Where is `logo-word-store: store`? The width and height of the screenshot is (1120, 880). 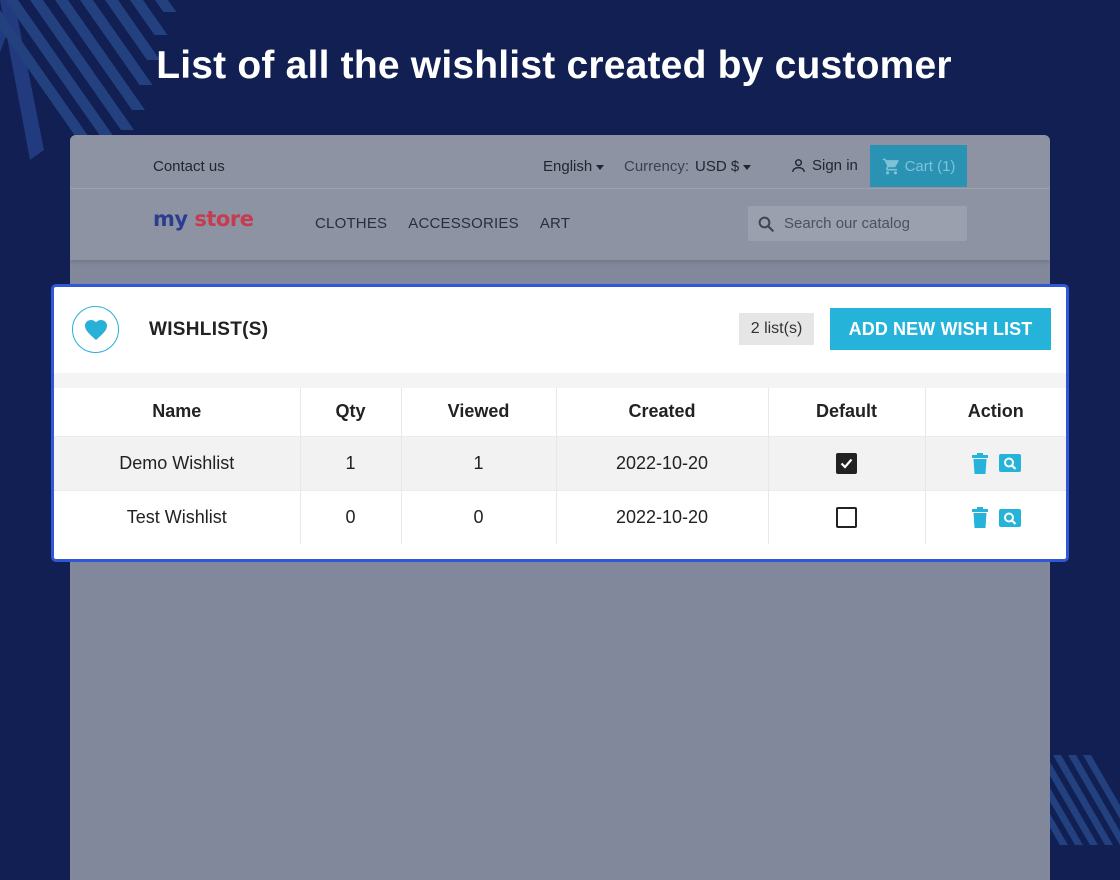 logo-word-store: store is located at coordinates (224, 219).